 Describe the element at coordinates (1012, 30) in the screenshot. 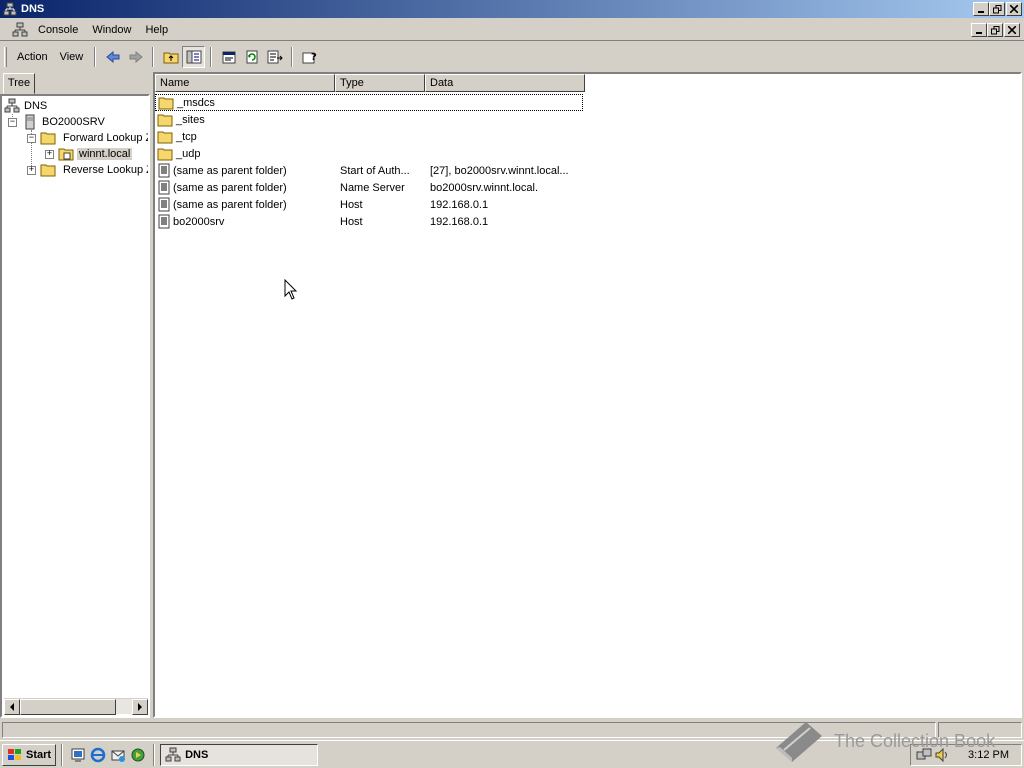

I see `mdi-close-button` at that location.